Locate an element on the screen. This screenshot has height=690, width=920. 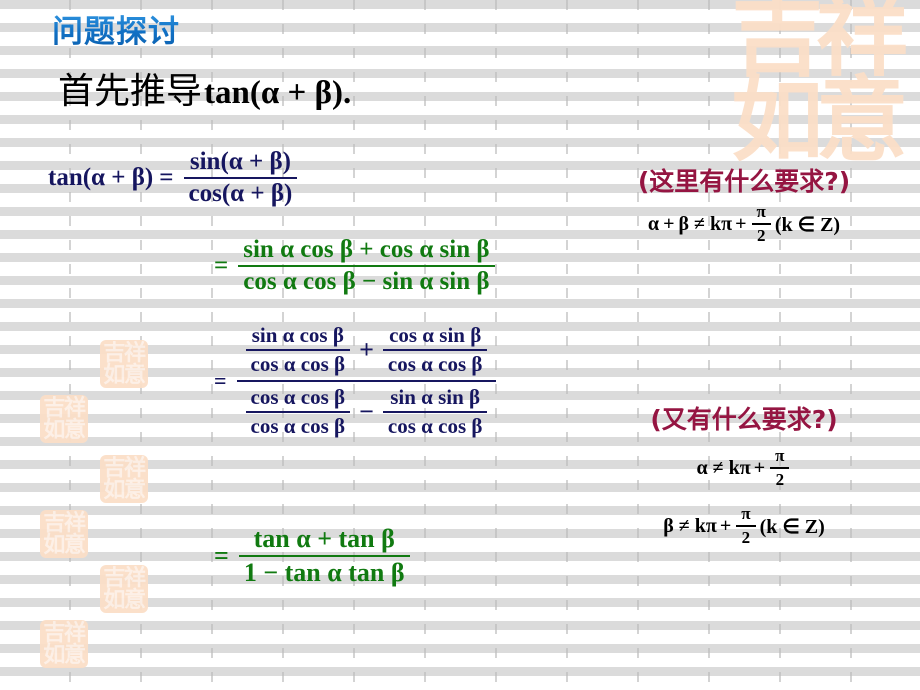
lead-statement-cn: 首先推导 is located at coordinates (130, 91).